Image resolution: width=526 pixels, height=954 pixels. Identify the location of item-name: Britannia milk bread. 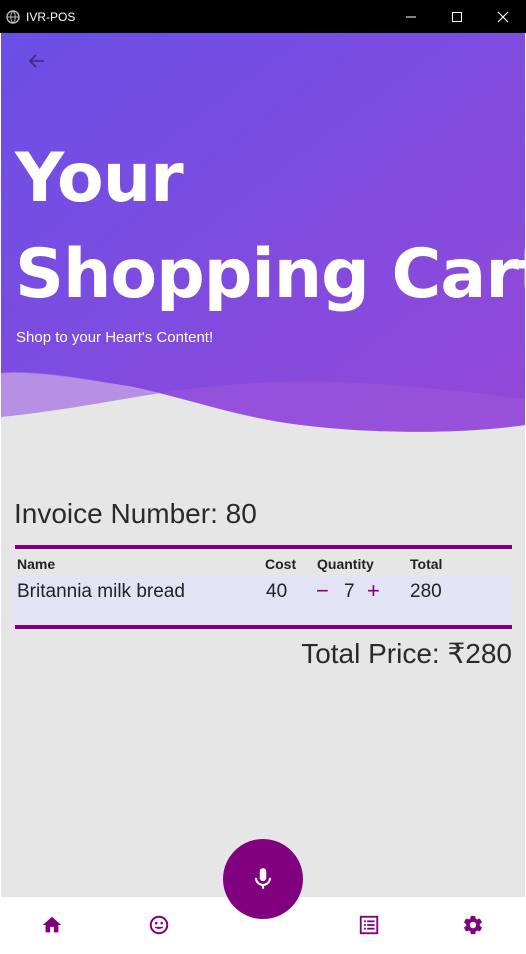
(101, 591).